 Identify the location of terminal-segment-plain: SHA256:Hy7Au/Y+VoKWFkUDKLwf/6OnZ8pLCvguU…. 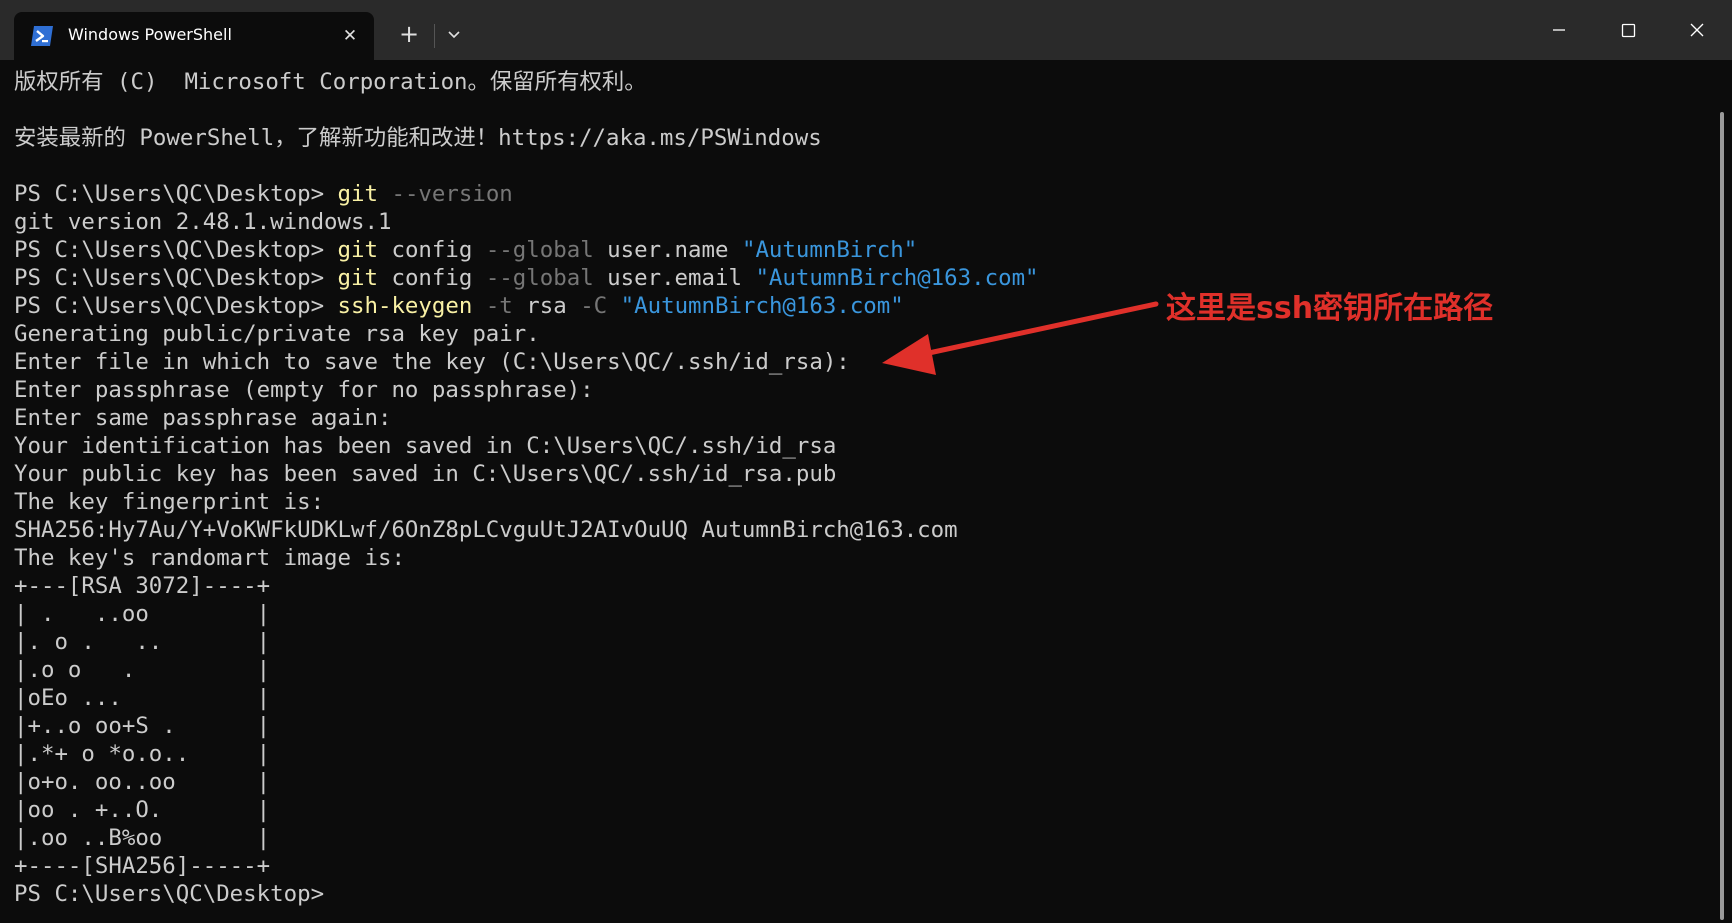
(486, 530).